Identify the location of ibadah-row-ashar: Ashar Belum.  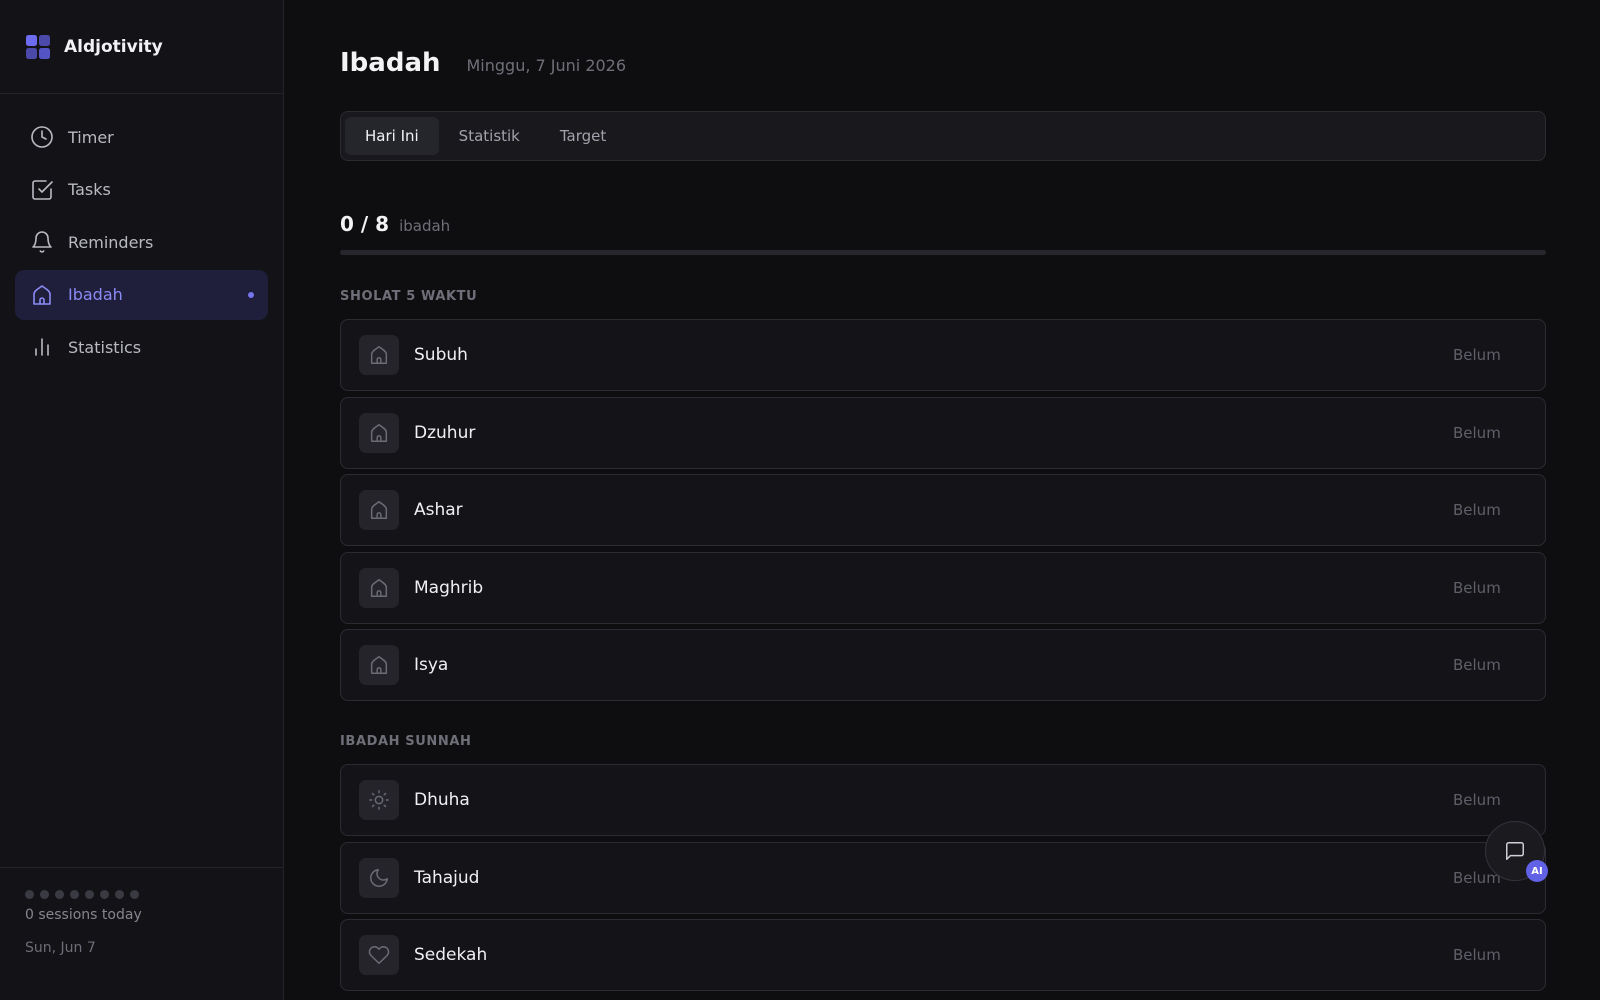
(943, 510).